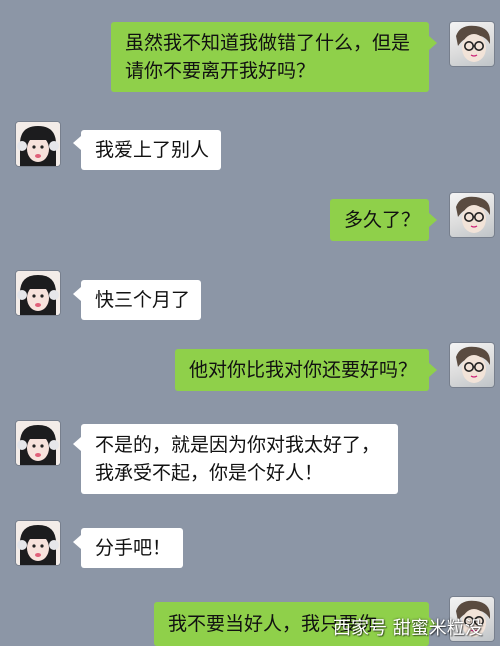 This screenshot has width=500, height=646. Describe the element at coordinates (270, 57) in the screenshot. I see `message-bubble-sent: 虽然我不知道我做错了什么，但是 请你不要离开我好吗？` at that location.